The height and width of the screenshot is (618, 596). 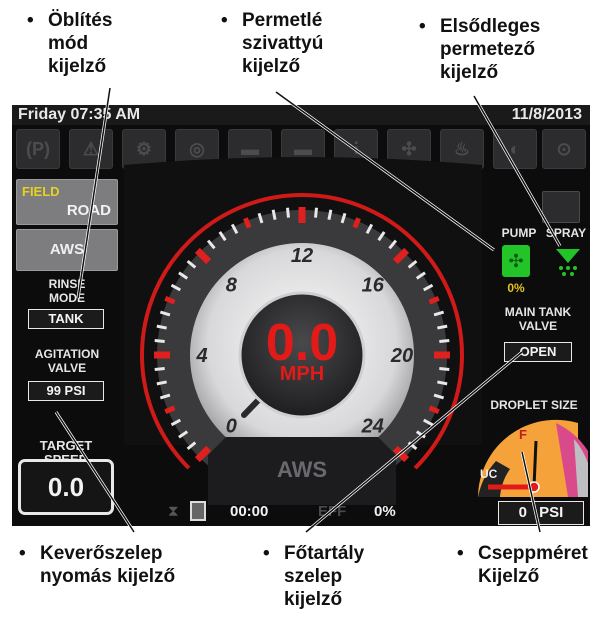 I want to click on tick-label: 8, so click(x=232, y=285).